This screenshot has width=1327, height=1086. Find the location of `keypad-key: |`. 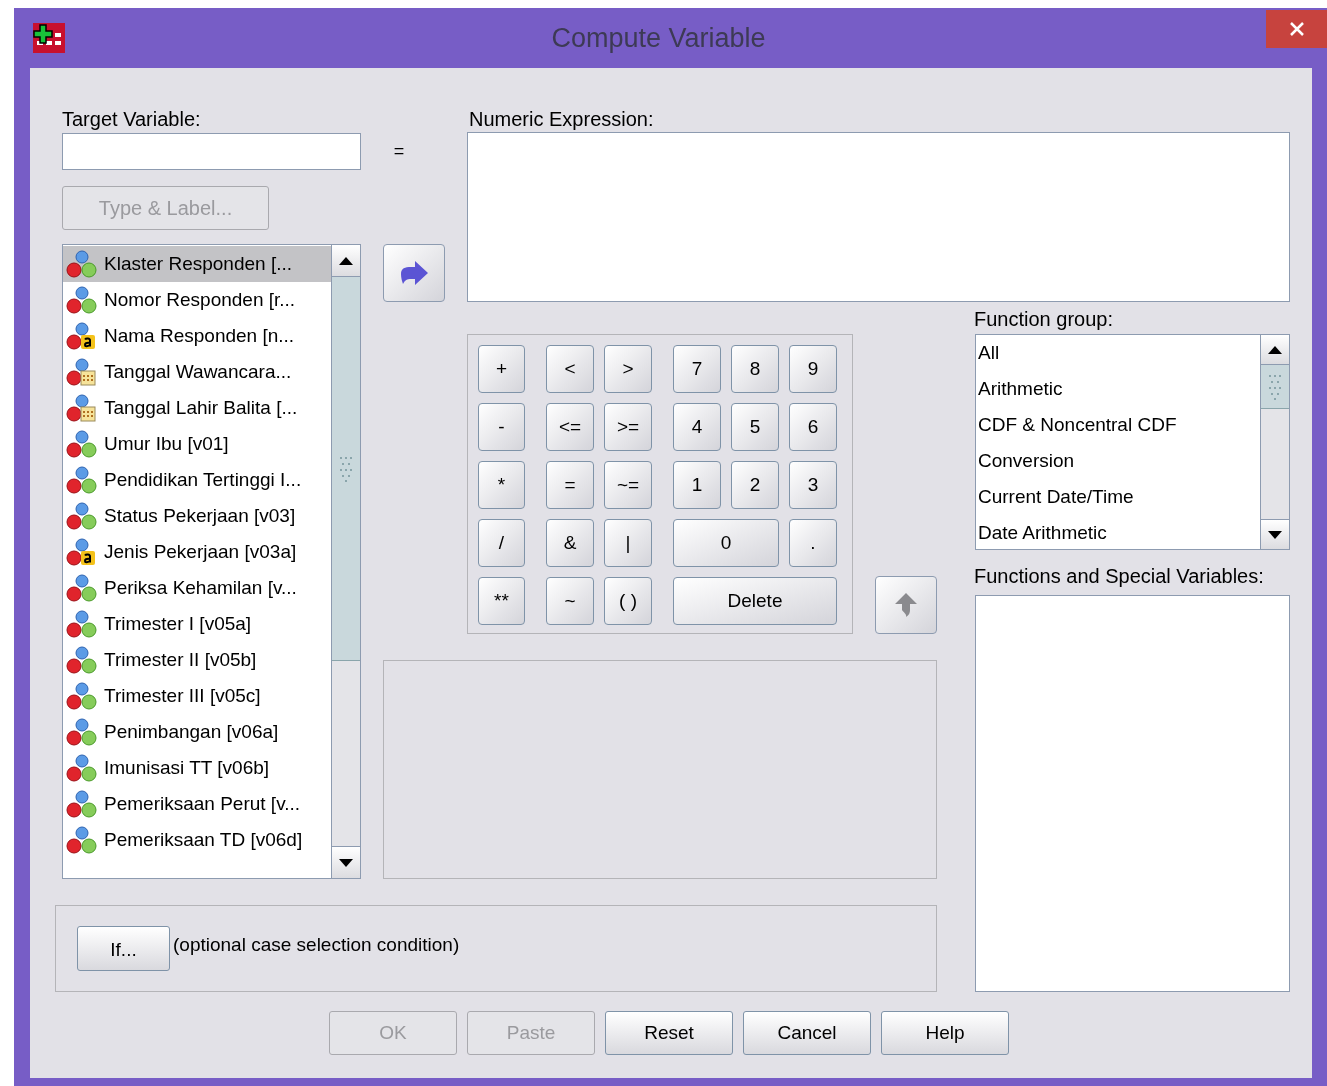

keypad-key: | is located at coordinates (628, 543).